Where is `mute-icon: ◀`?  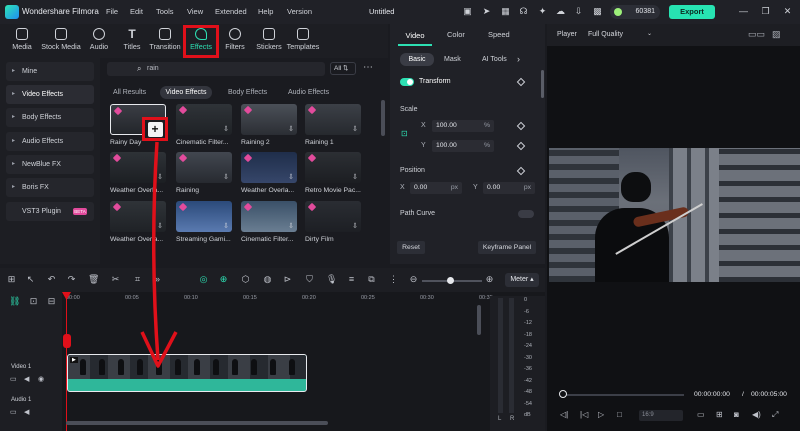 mute-icon: ◀ is located at coordinates (26, 412).